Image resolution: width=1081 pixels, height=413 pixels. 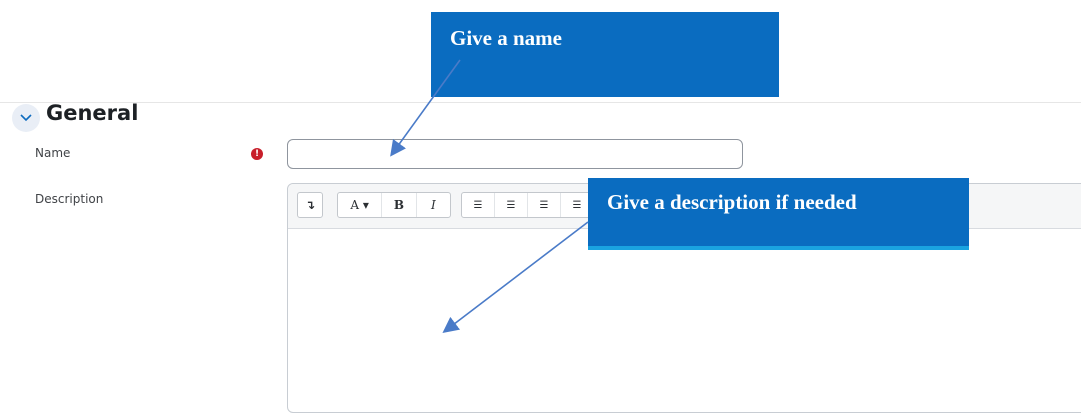 What do you see at coordinates (433, 205) in the screenshot?
I see `italic-button: I` at bounding box center [433, 205].